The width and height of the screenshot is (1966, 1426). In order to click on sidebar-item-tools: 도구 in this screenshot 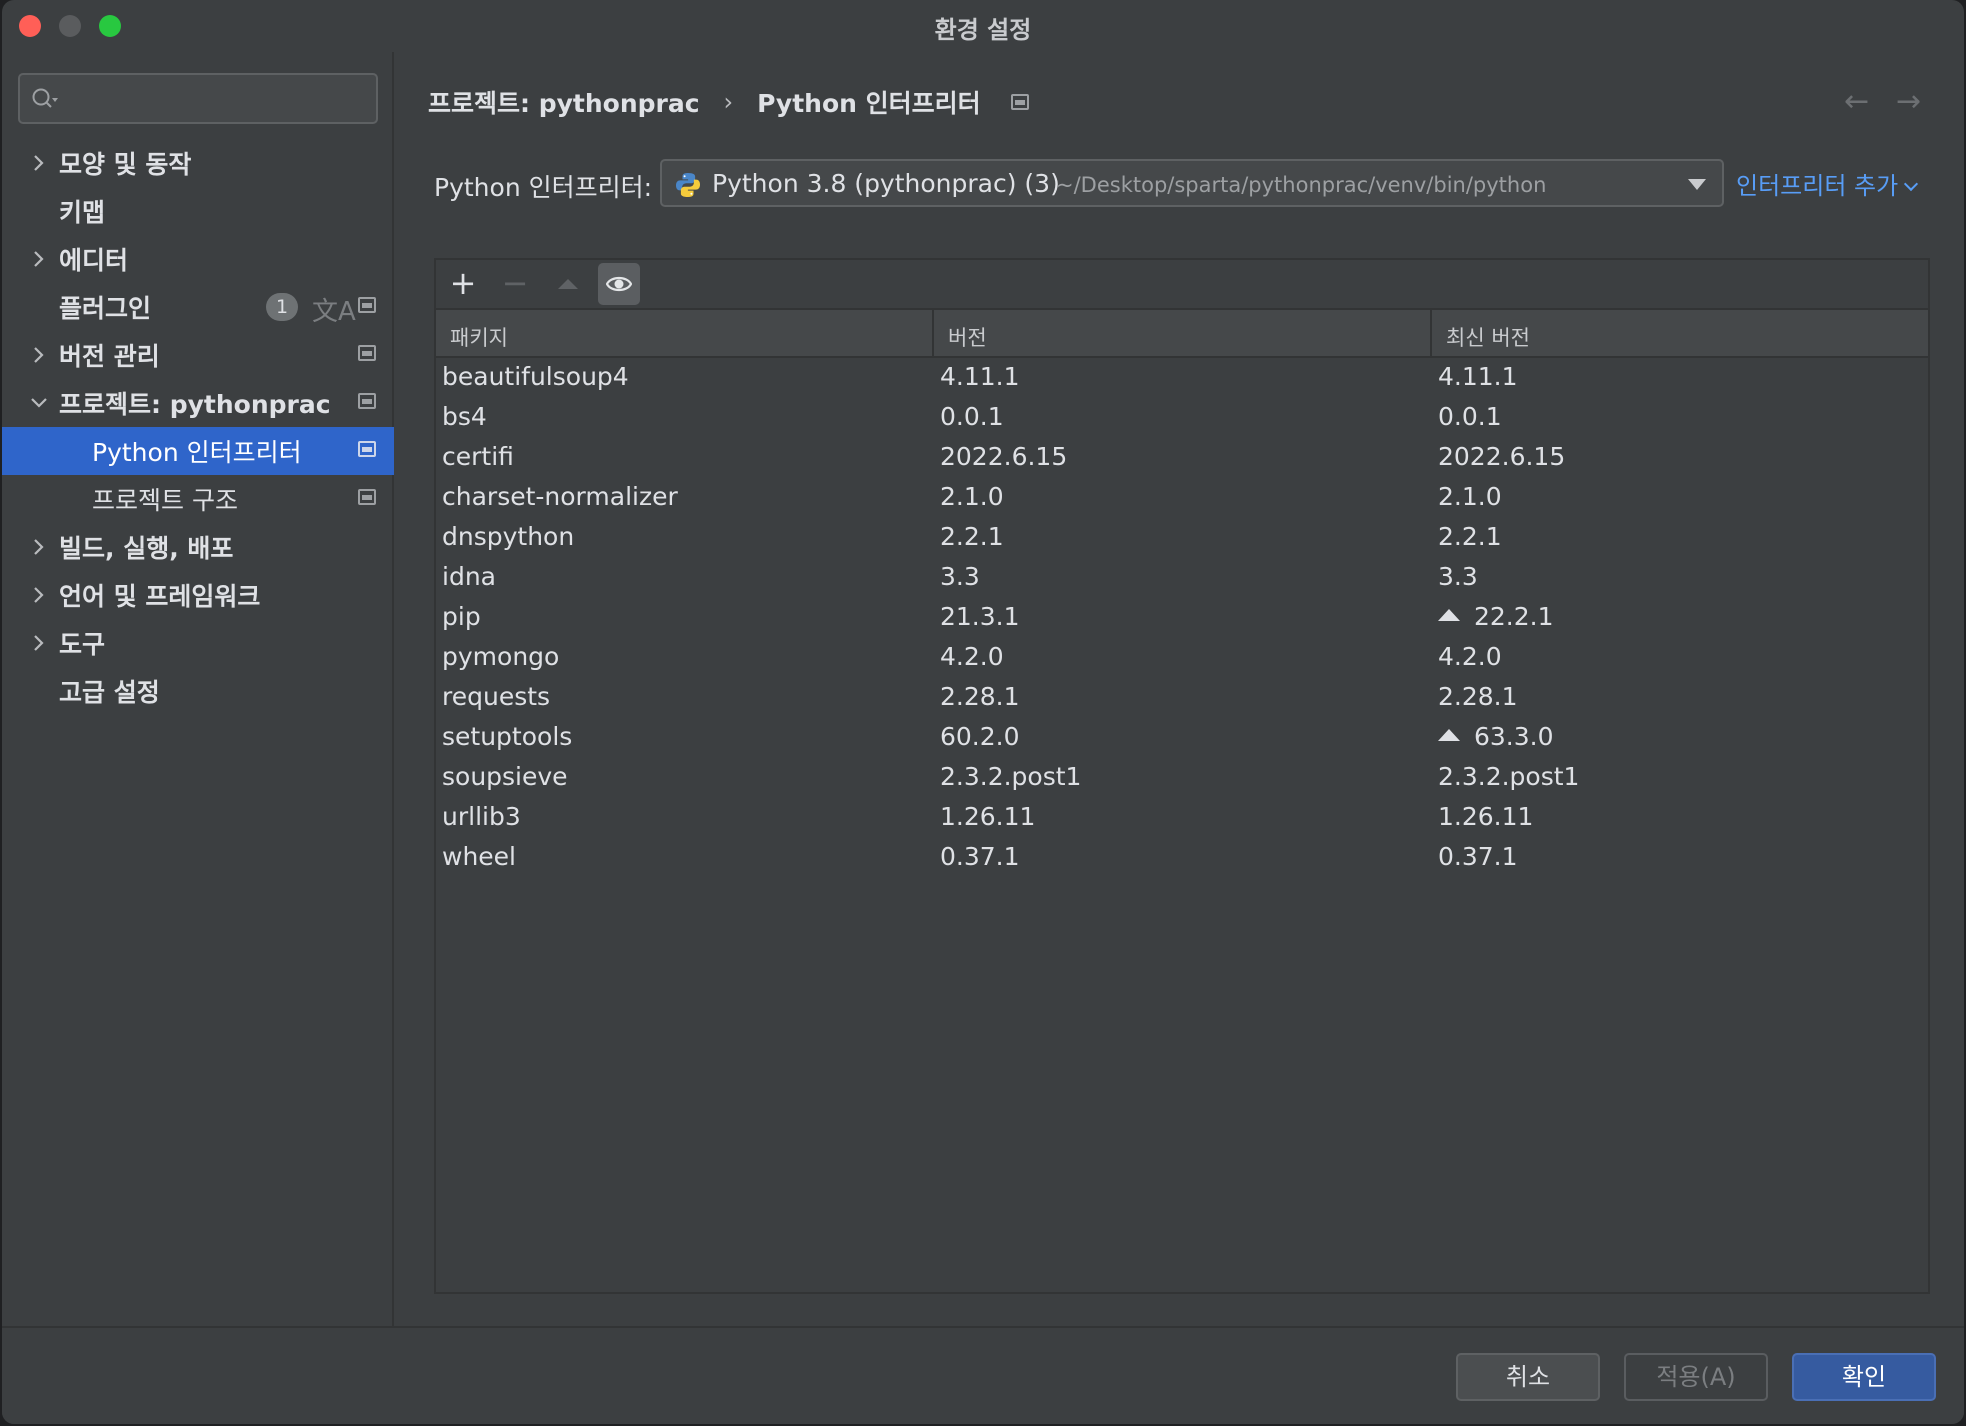, I will do `click(198, 643)`.